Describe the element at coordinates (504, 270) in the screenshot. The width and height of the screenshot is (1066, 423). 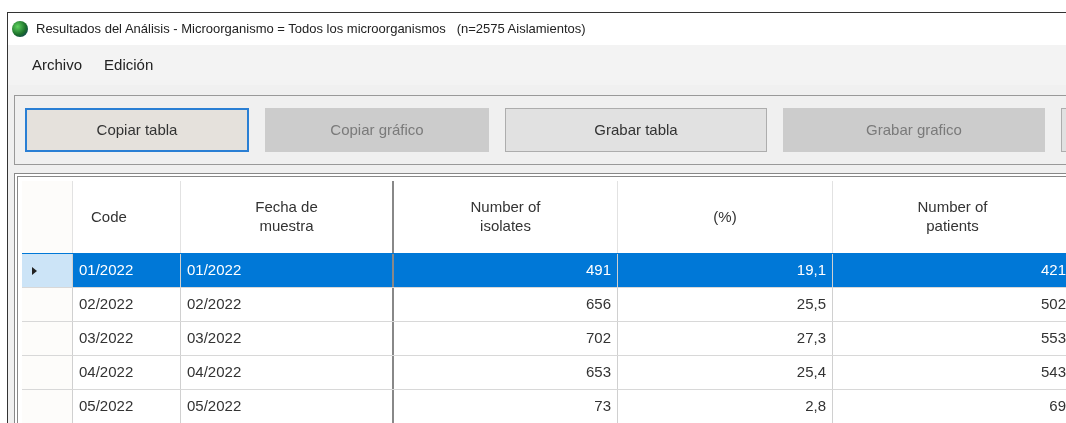
I see `table-cell: 491` at that location.